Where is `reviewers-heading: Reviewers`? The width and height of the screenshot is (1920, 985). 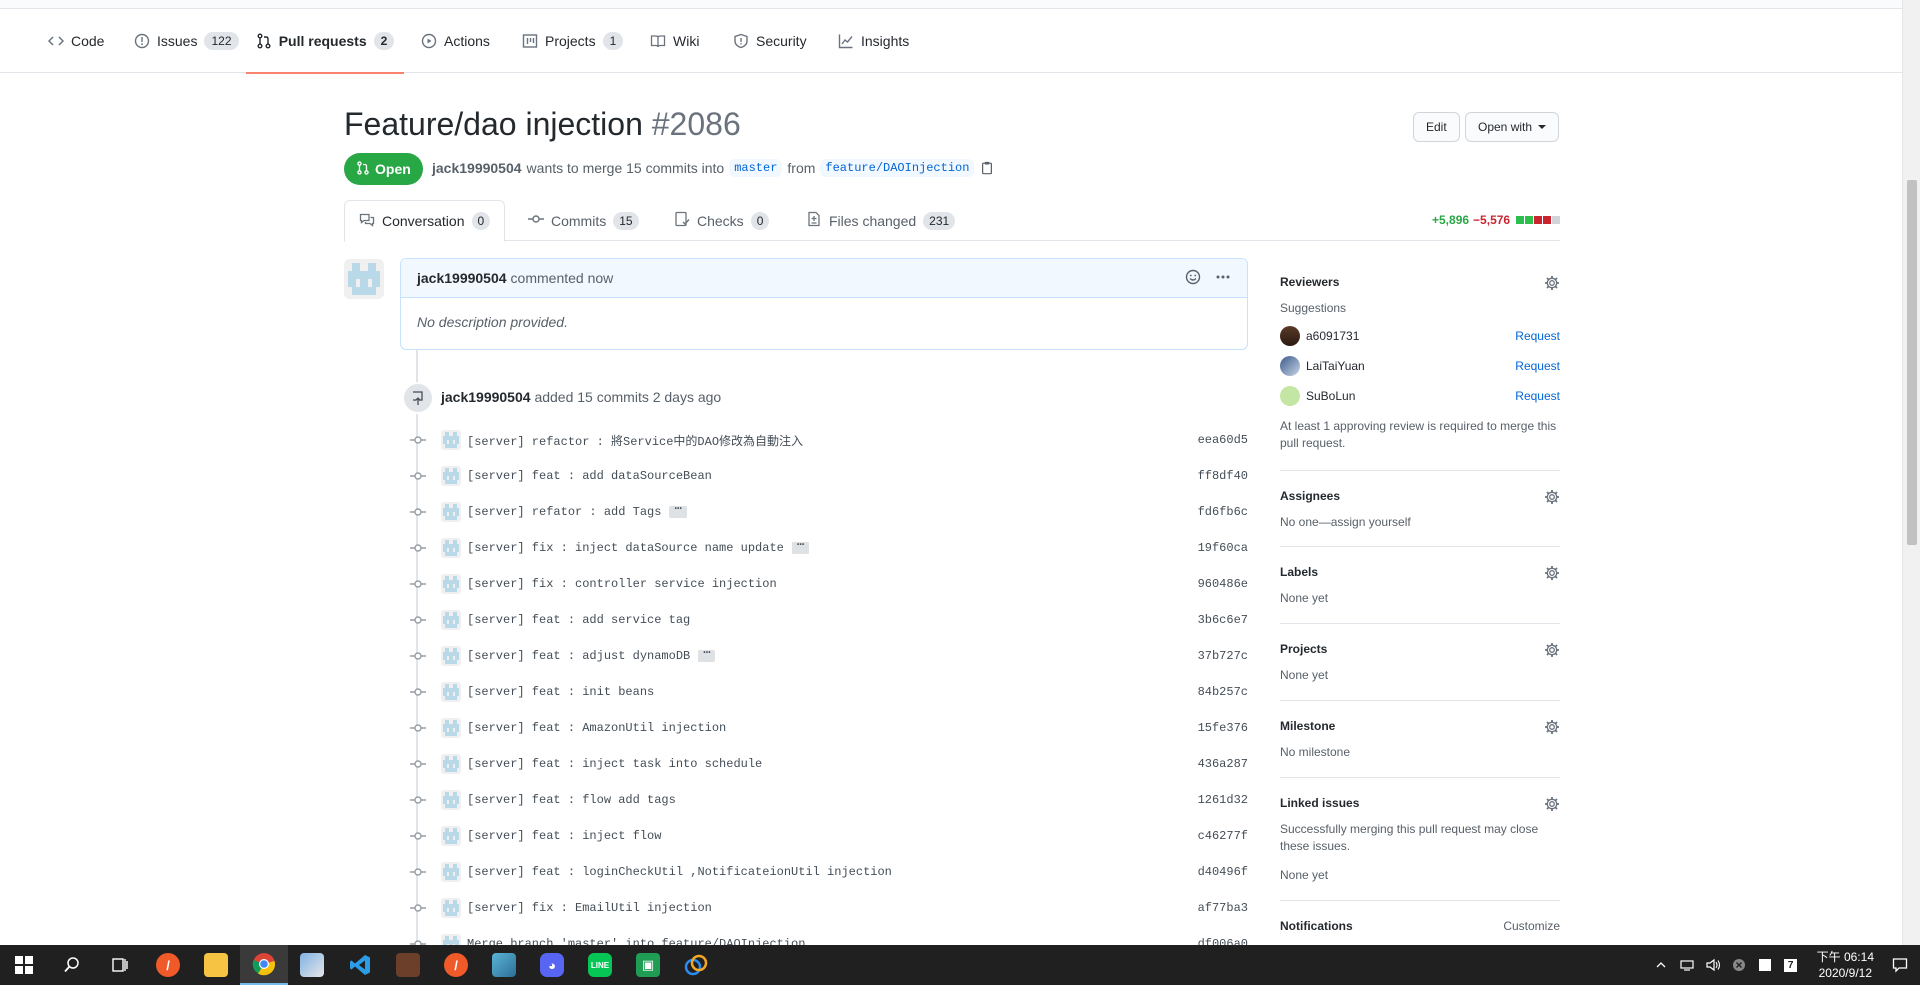
reviewers-heading: Reviewers is located at coordinates (1309, 282).